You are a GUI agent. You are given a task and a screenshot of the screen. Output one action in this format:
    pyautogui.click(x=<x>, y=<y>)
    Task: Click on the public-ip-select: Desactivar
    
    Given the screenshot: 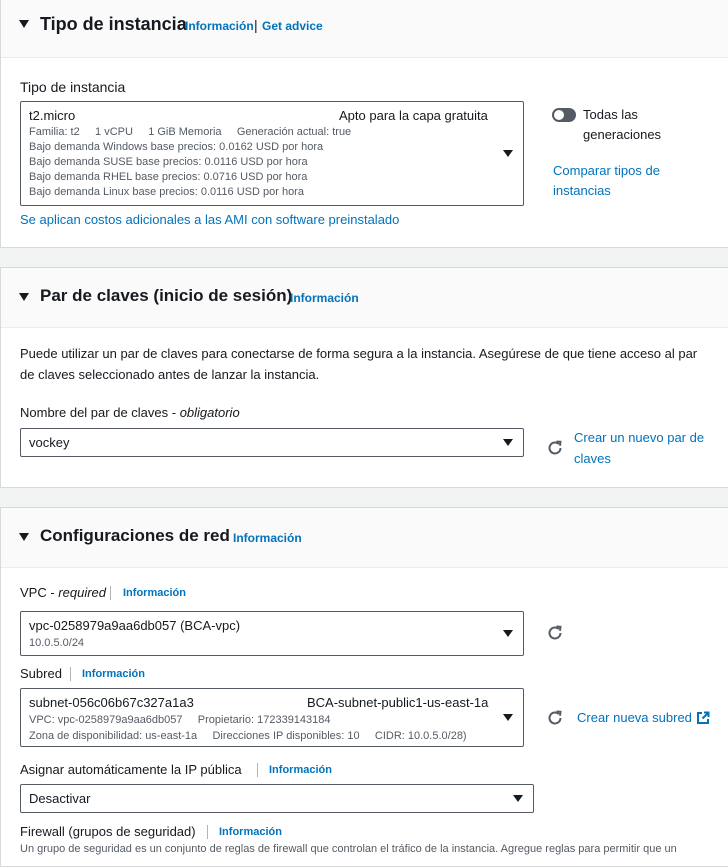 What is the action you would take?
    pyautogui.click(x=277, y=798)
    